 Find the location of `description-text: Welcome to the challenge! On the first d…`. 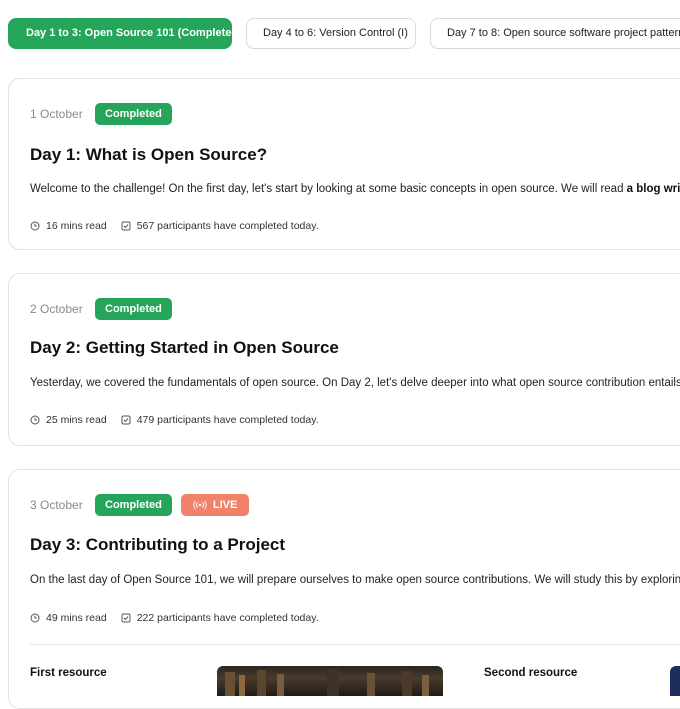

description-text: Welcome to the challenge! On the first d… is located at coordinates (328, 189).